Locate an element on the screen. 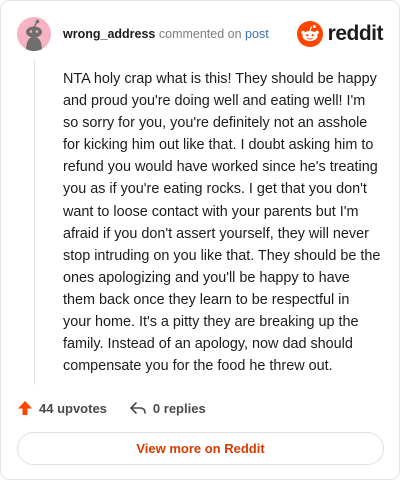 The width and height of the screenshot is (400, 480). username-link: wrong_address is located at coordinates (109, 34).